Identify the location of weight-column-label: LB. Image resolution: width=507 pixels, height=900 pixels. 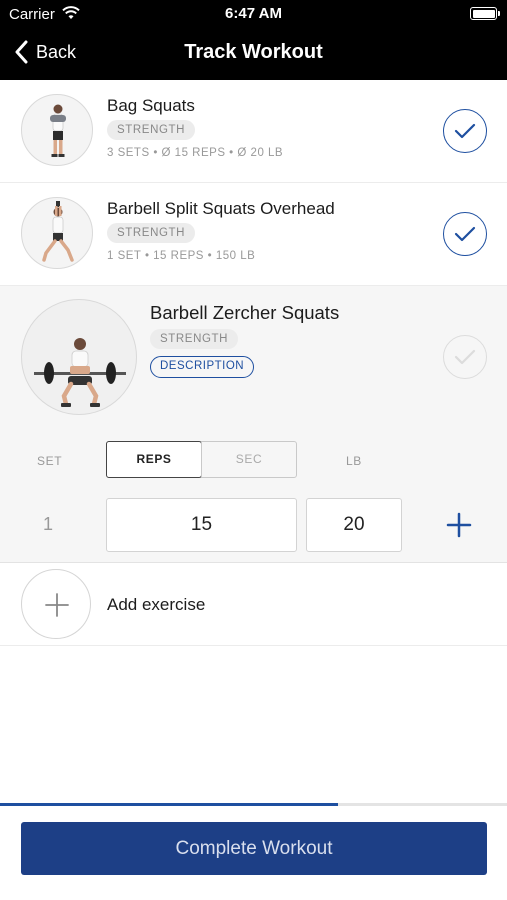
(354, 461).